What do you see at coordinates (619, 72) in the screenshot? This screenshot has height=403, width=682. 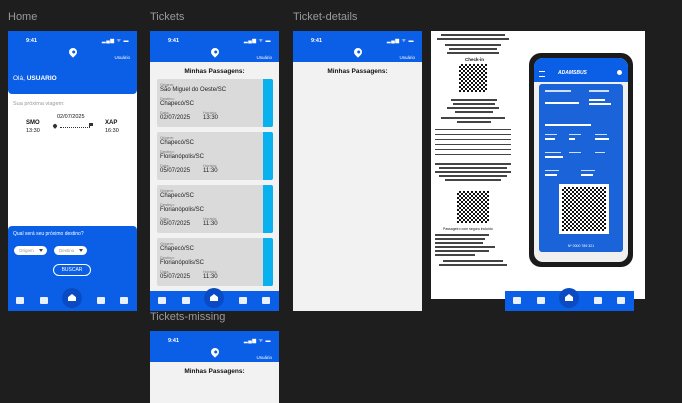 I see `user-icon` at bounding box center [619, 72].